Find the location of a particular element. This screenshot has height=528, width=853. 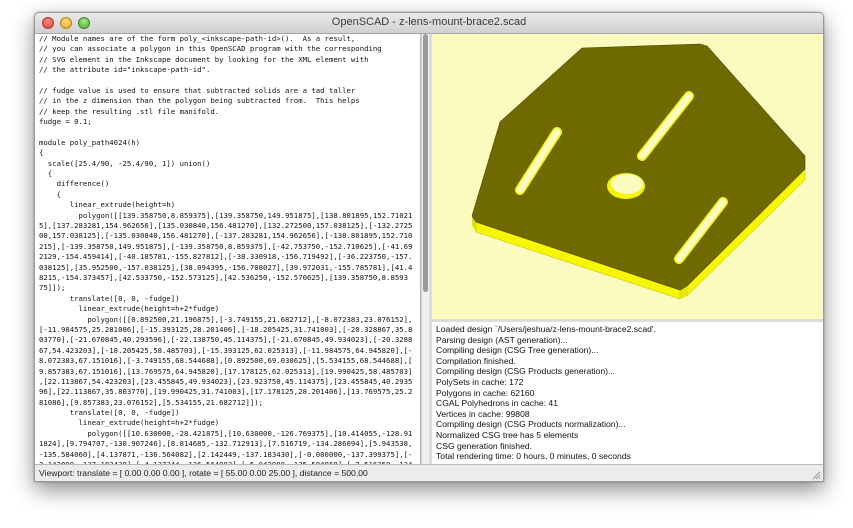

center-hole is located at coordinates (626, 186).